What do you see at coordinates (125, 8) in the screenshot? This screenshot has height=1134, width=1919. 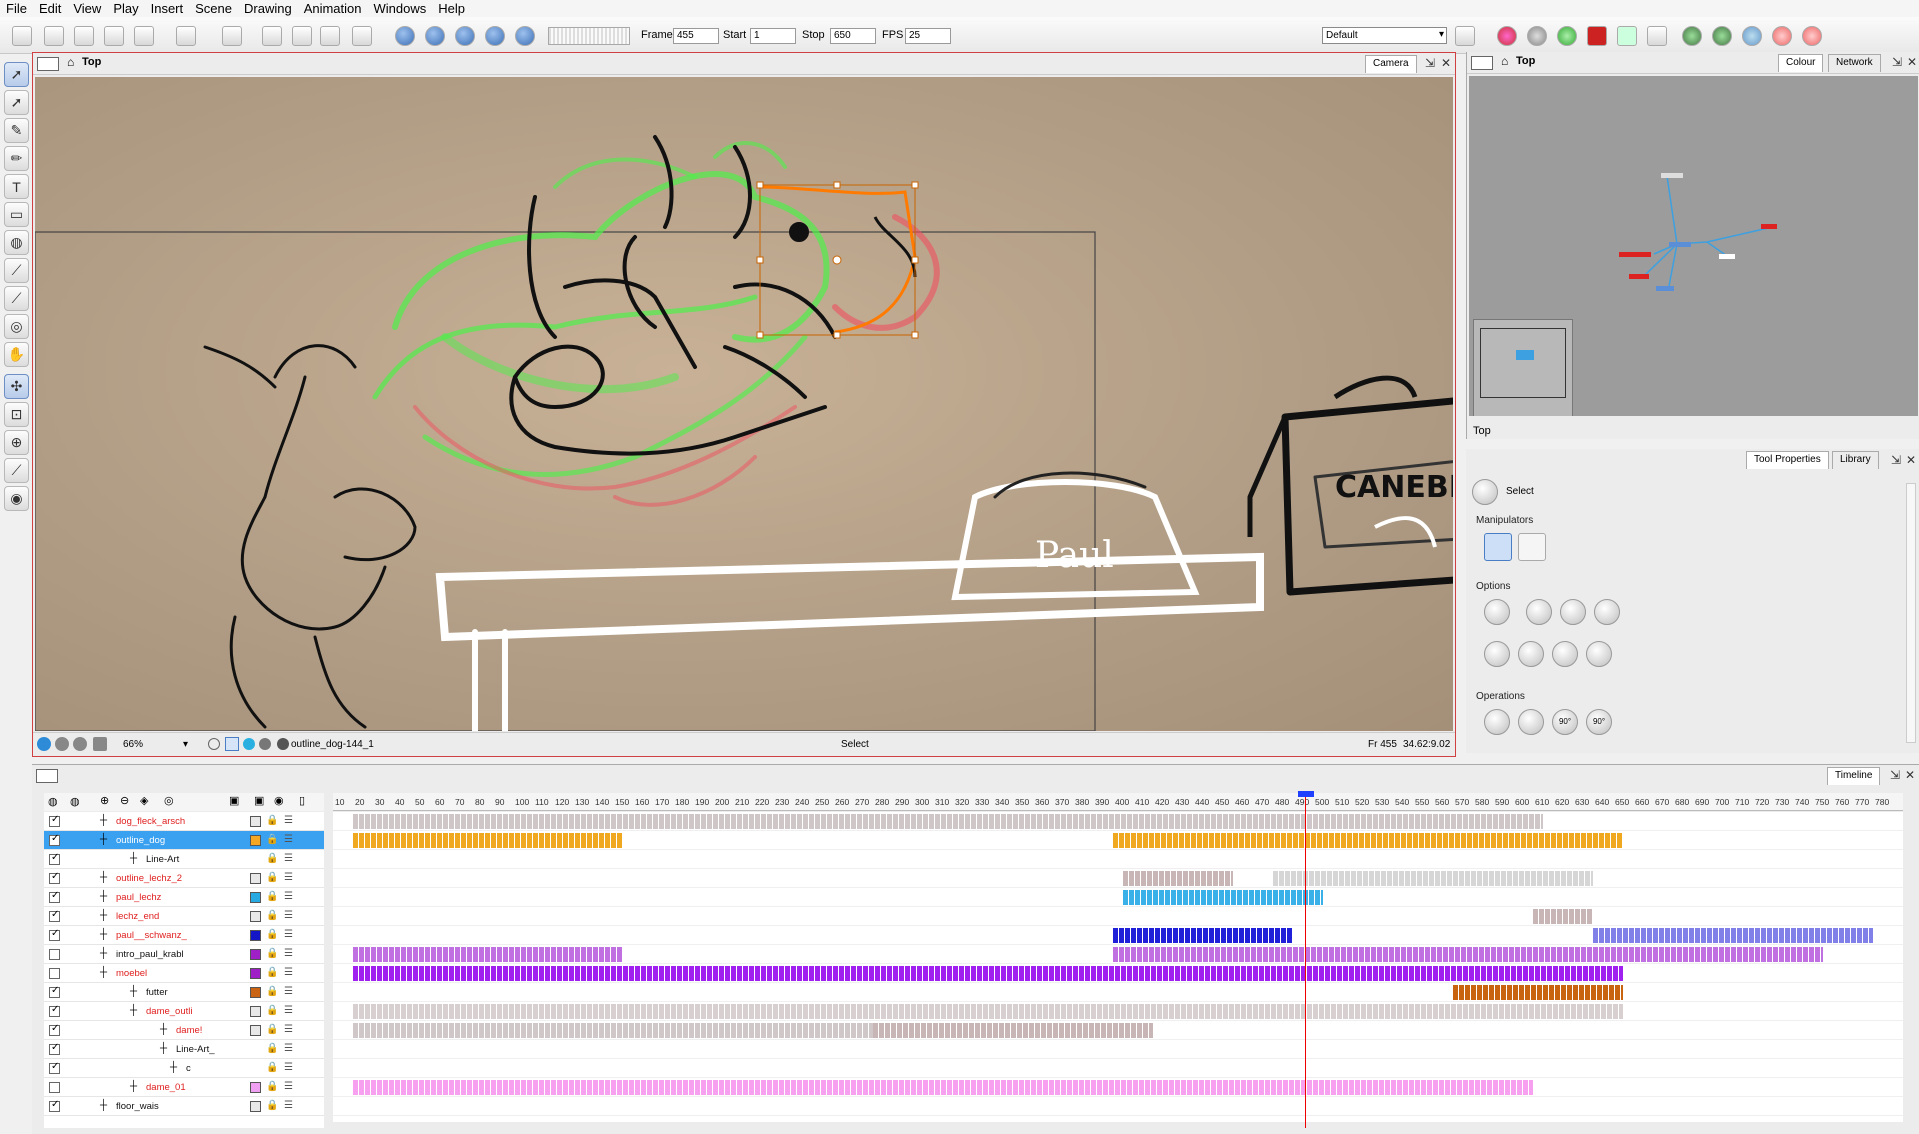 I see `menu-play: Play` at bounding box center [125, 8].